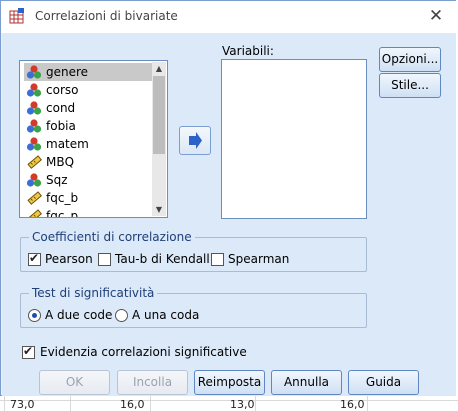  I want to click on two-tailed-radio, so click(34, 315).